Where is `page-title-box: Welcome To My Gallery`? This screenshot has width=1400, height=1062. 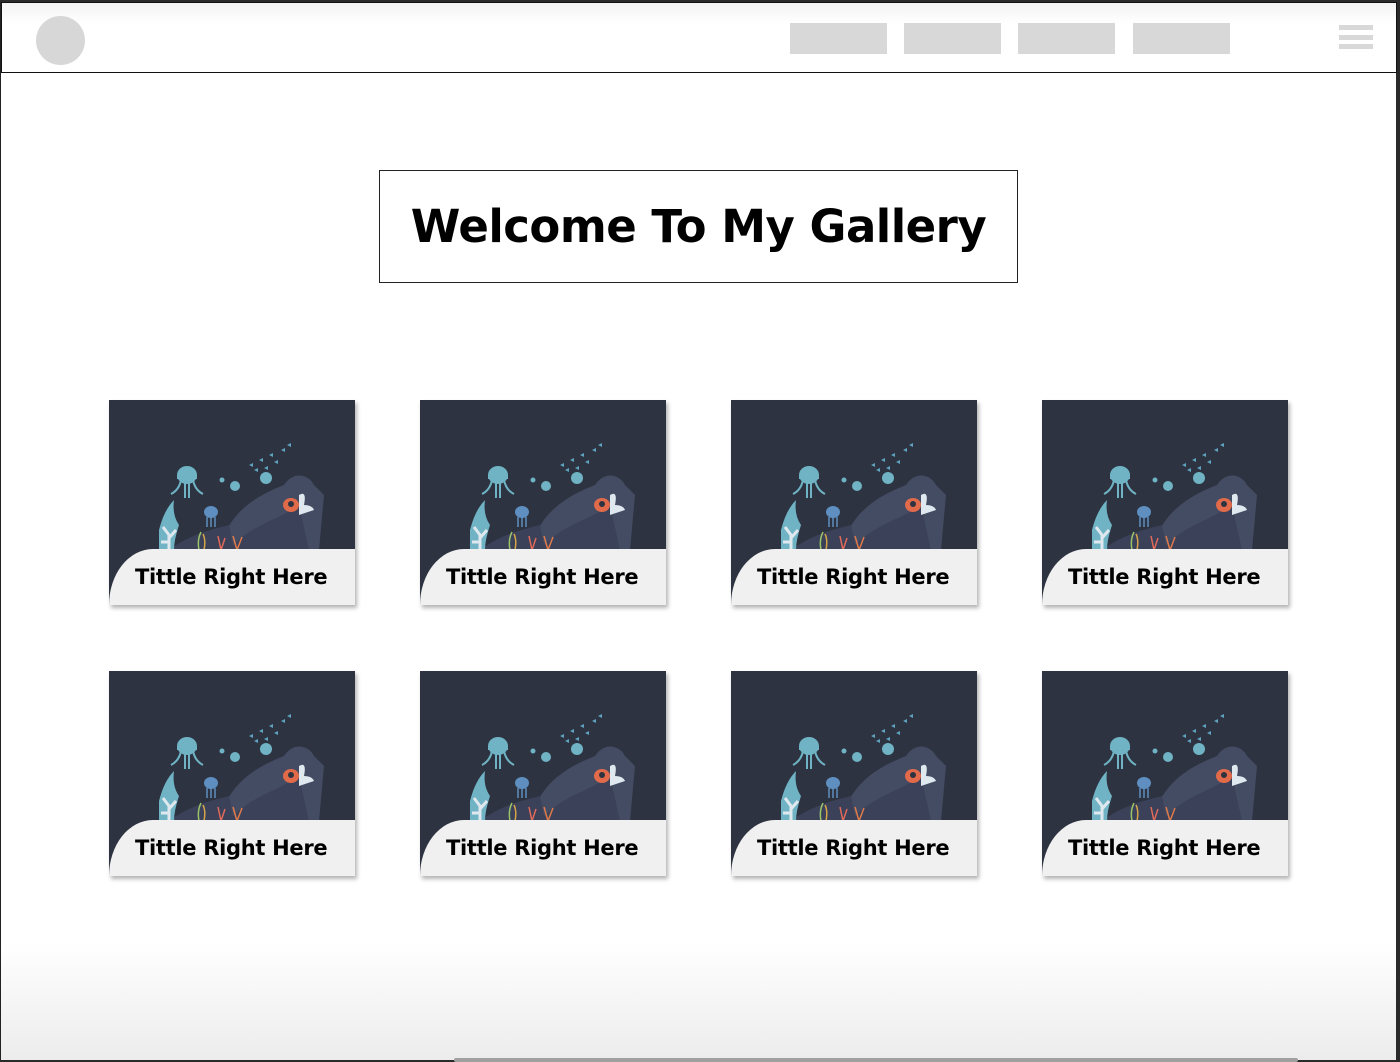 page-title-box: Welcome To My Gallery is located at coordinates (698, 226).